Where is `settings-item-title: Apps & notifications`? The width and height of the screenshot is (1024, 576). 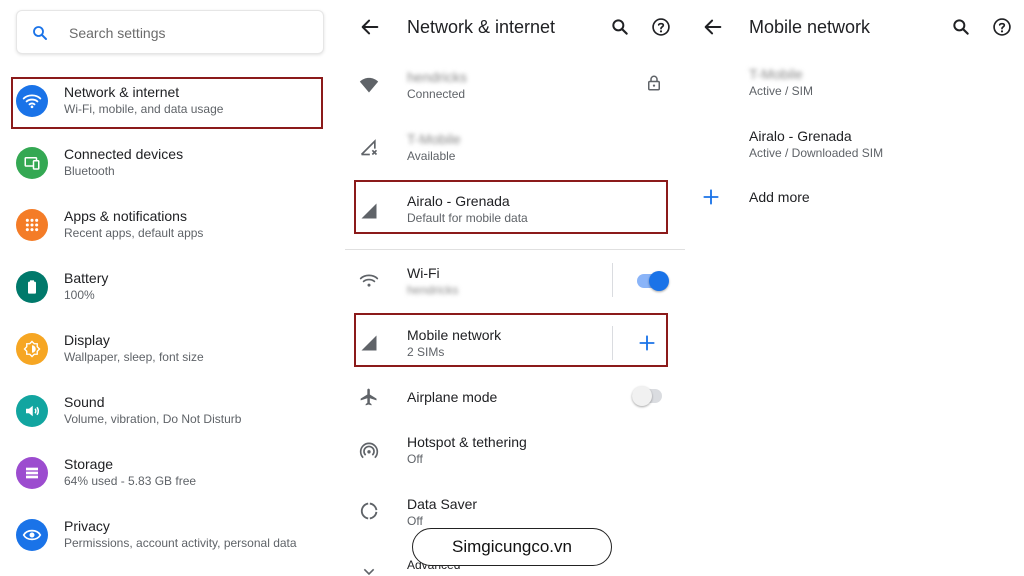 settings-item-title: Apps & notifications is located at coordinates (125, 216).